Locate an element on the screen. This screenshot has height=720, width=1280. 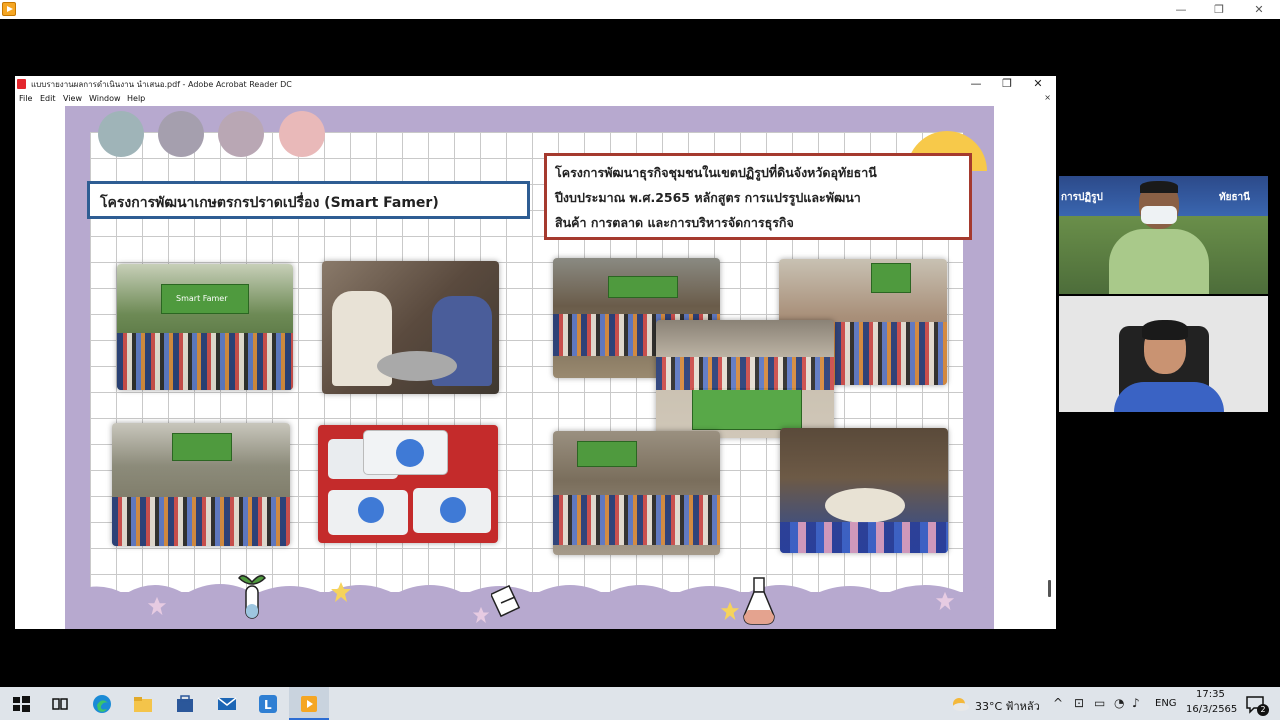
weather-icon is located at coordinates (959, 704).